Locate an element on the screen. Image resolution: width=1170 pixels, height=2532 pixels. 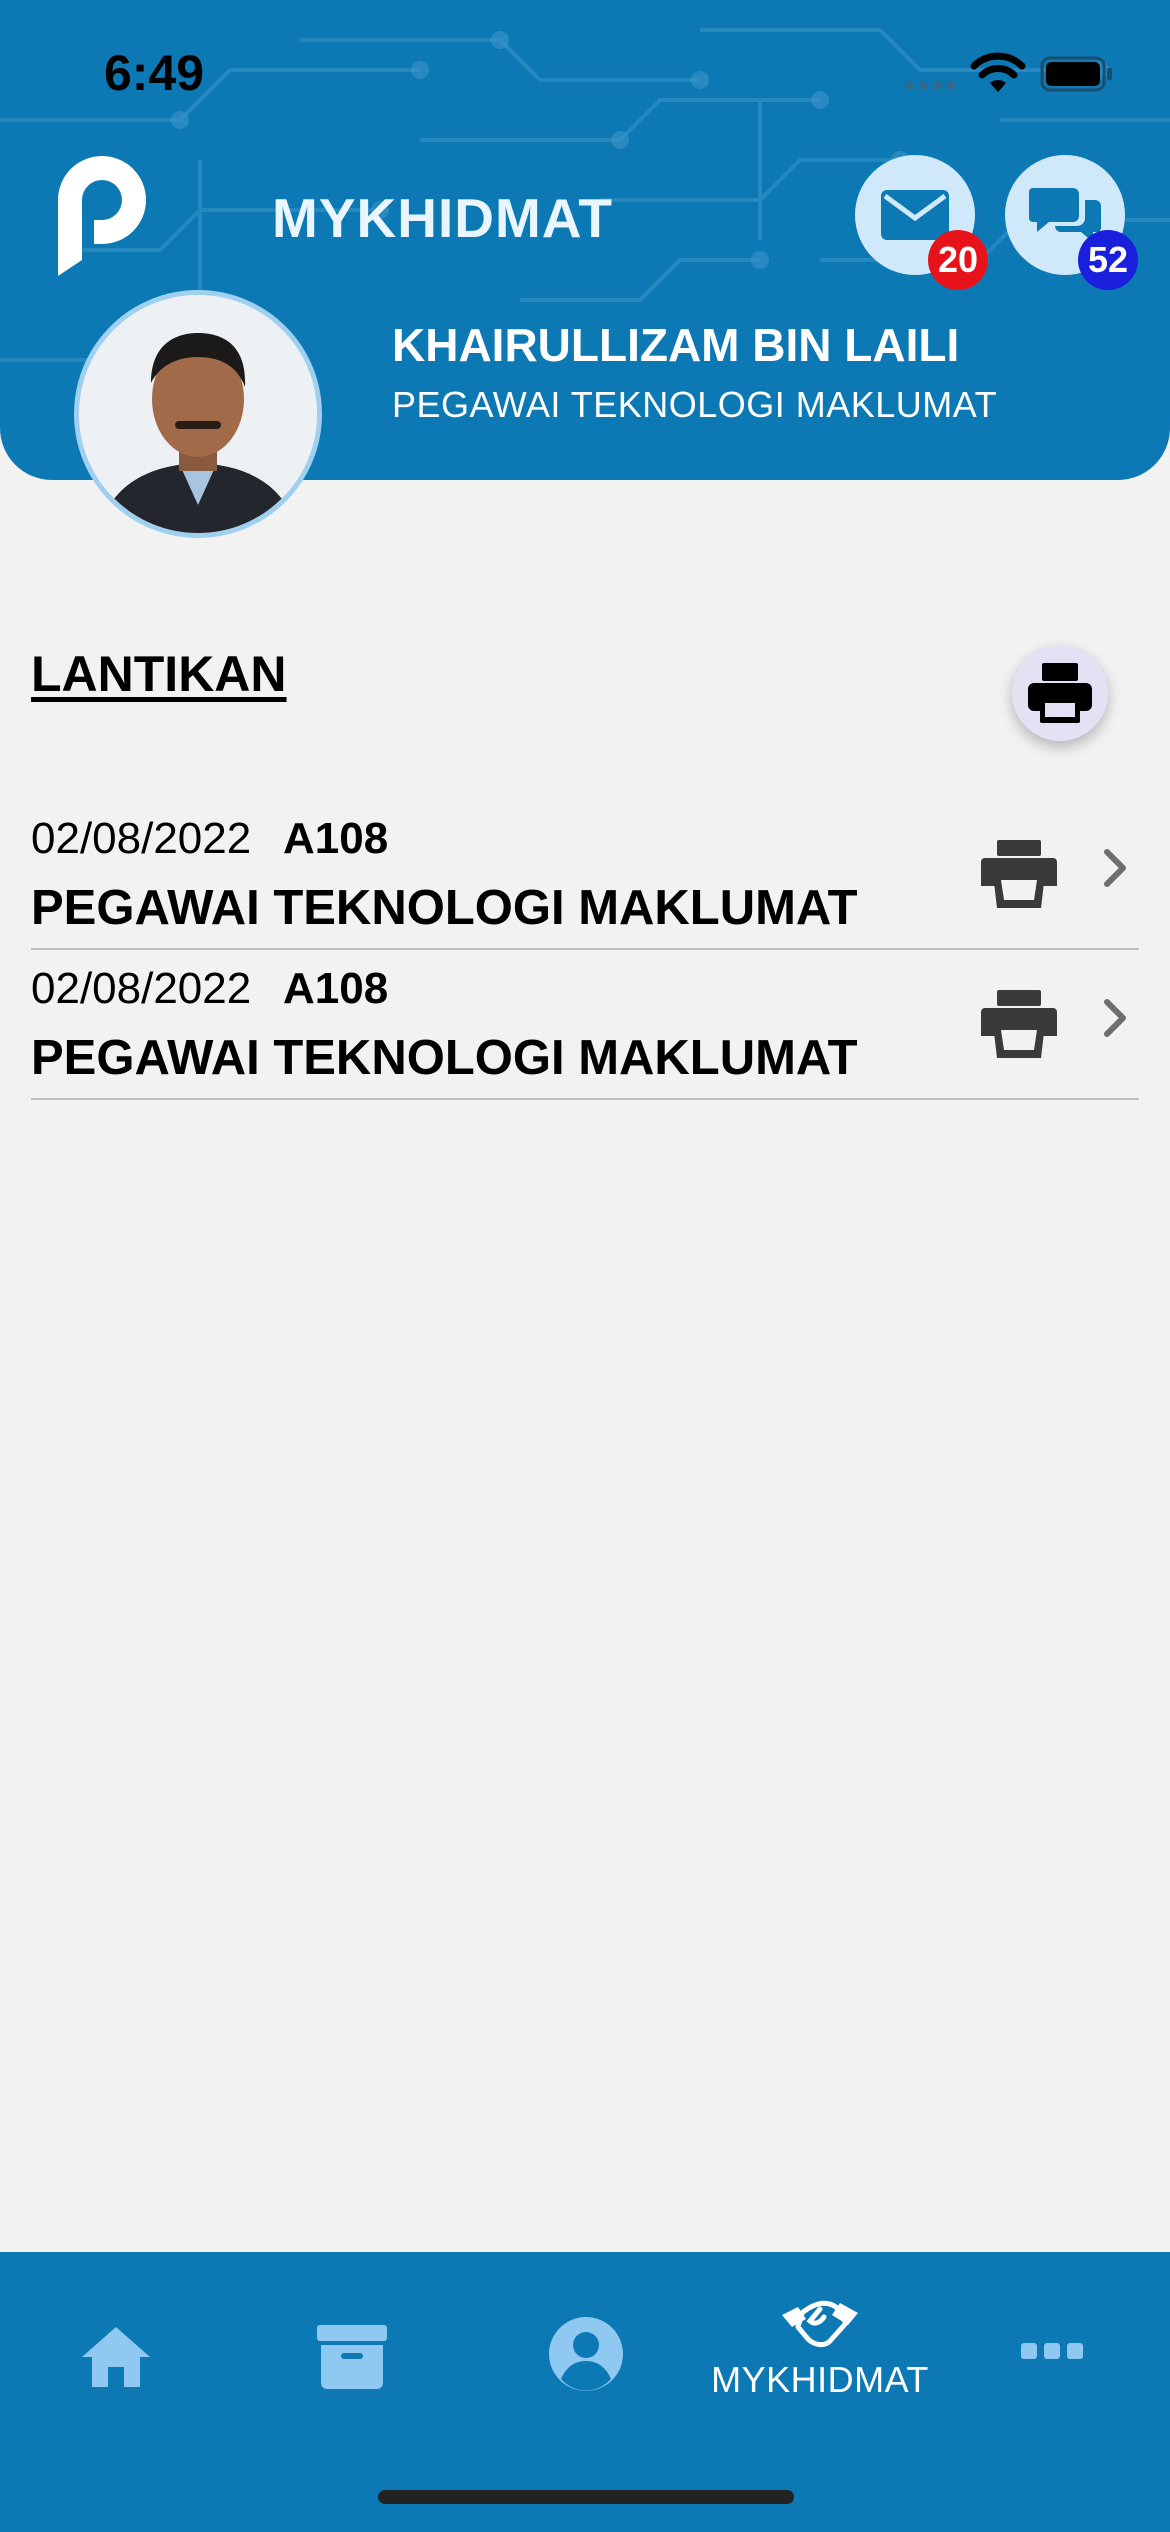
section-title: LANTIKAN is located at coordinates (159, 674).